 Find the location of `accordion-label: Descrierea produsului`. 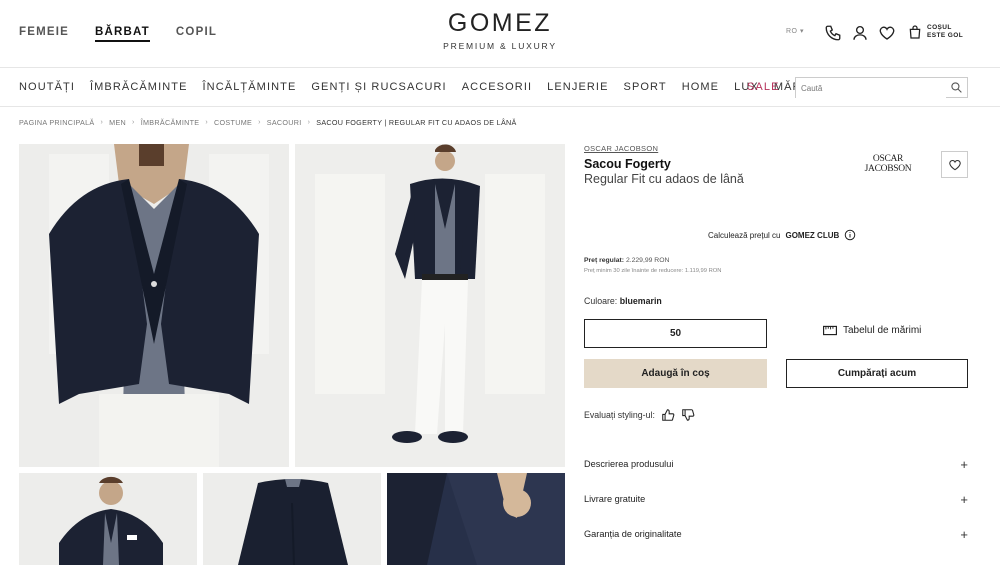

accordion-label: Descrierea produsului is located at coordinates (629, 464).